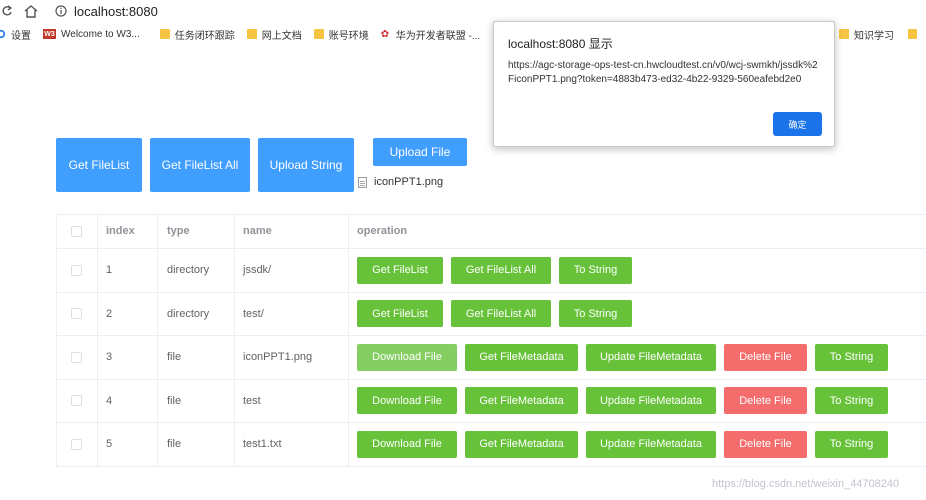 The image size is (926, 500). Describe the element at coordinates (31, 11) in the screenshot. I see `home-icon` at that location.